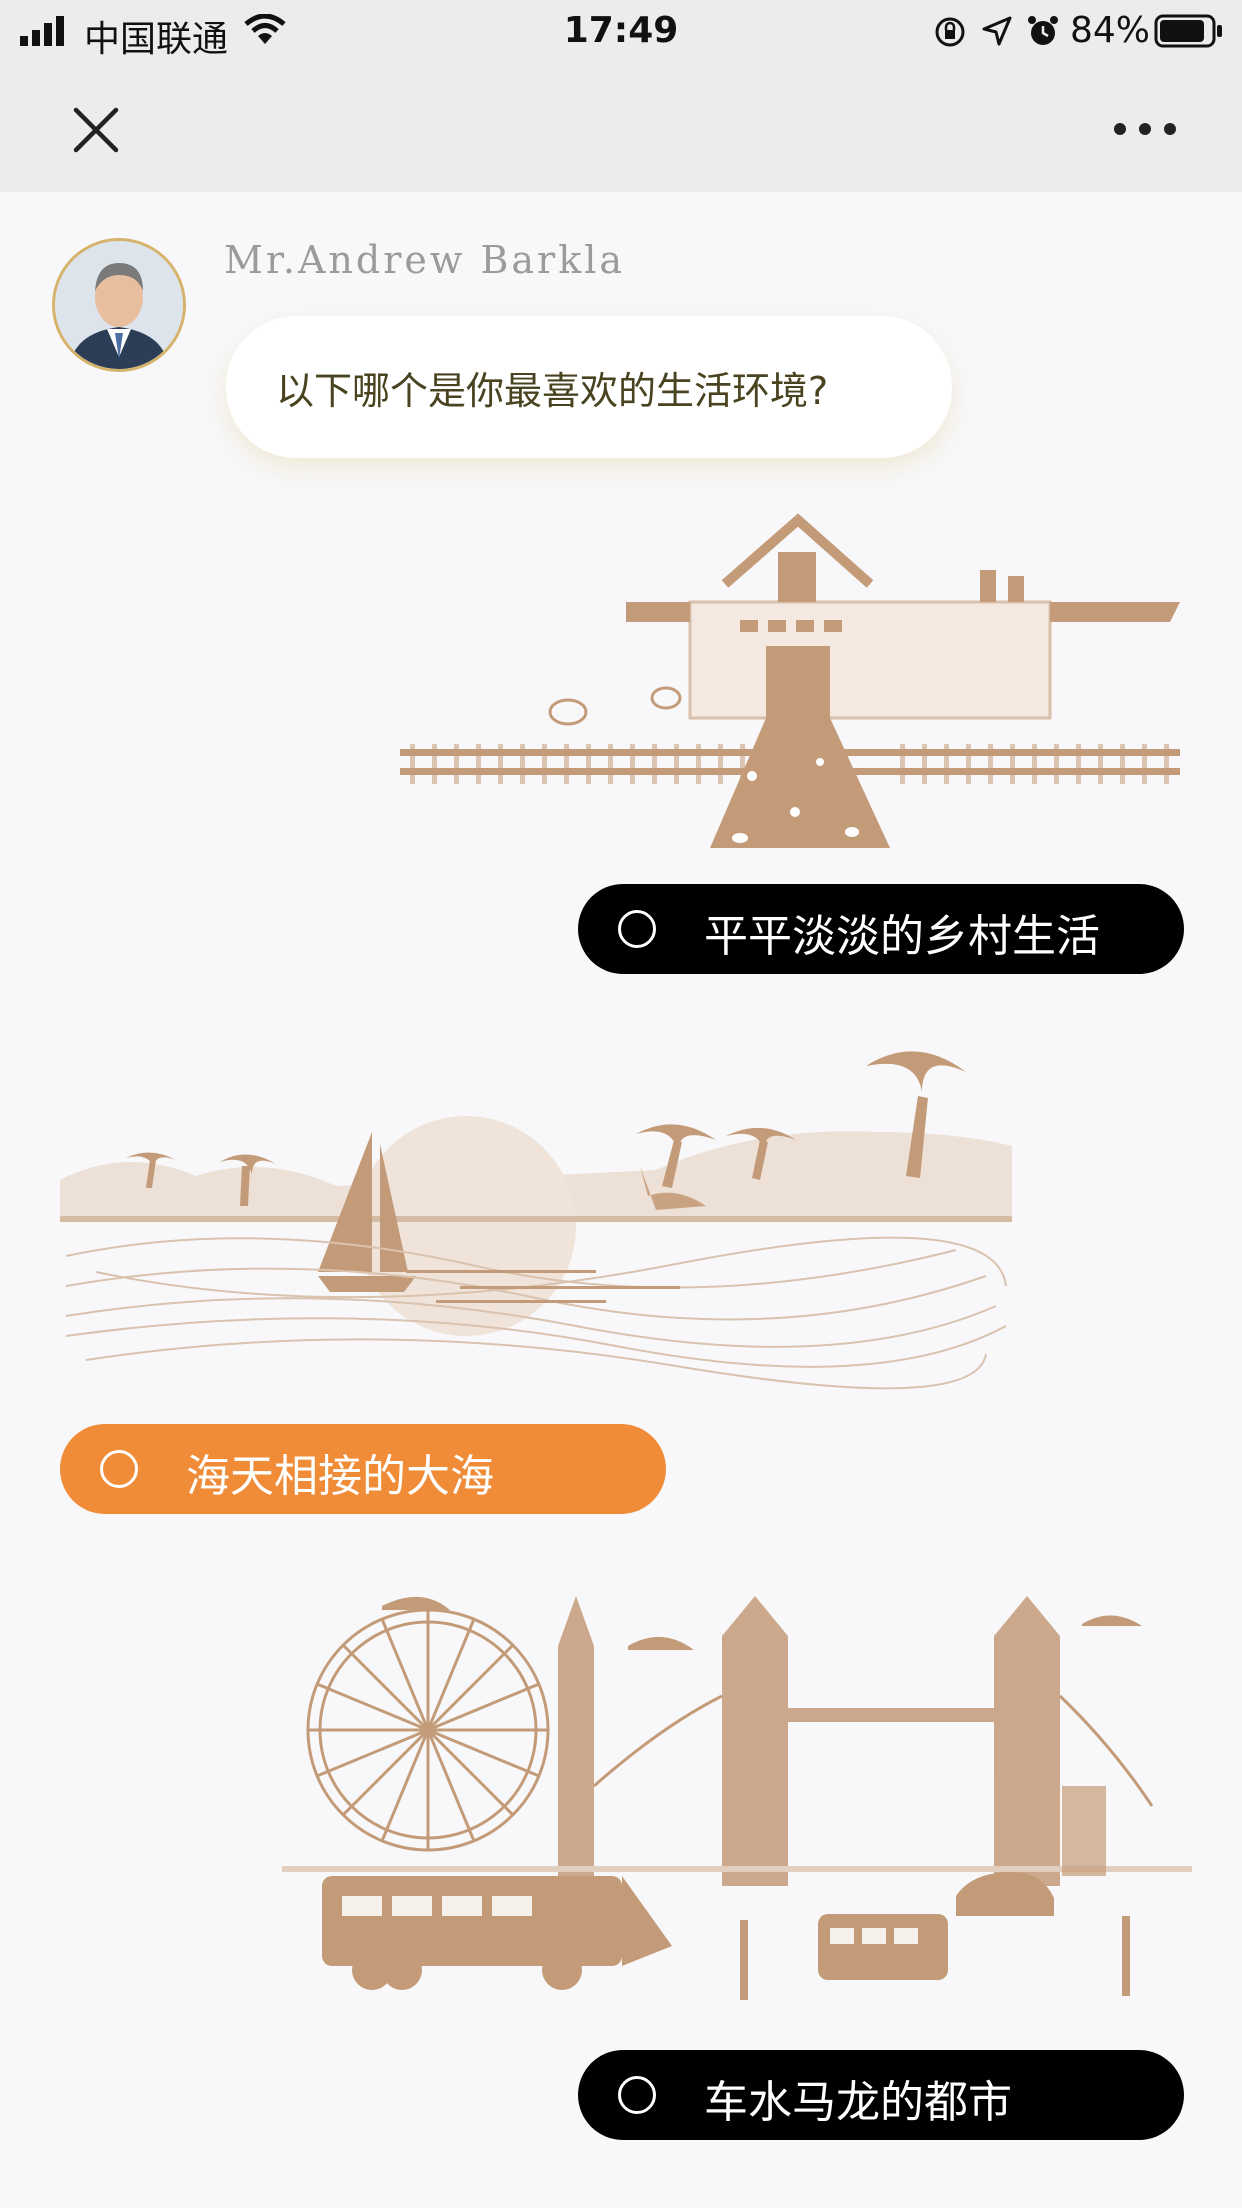  What do you see at coordinates (902, 936) in the screenshot?
I see `option-label: 平平淡淡的乡村生活` at bounding box center [902, 936].